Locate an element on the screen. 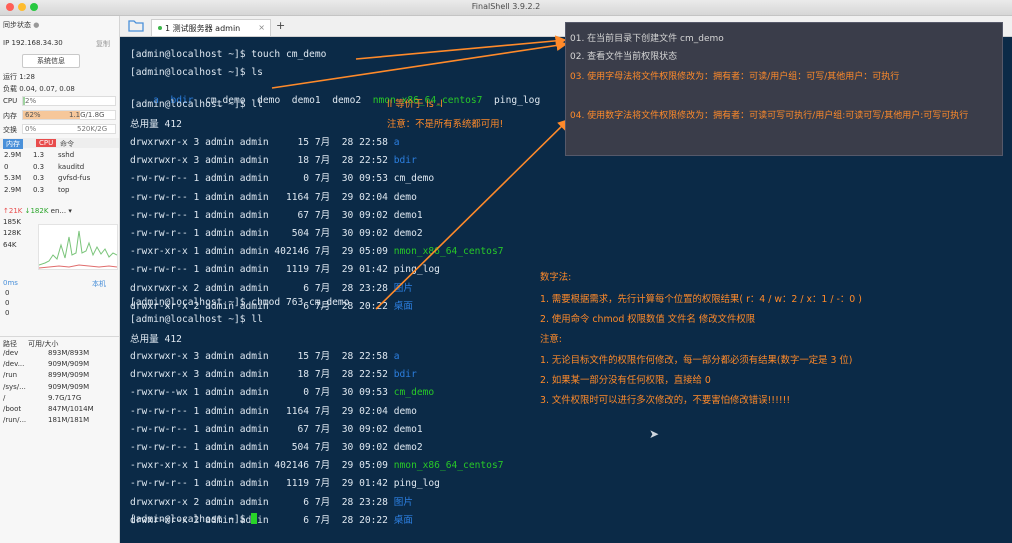  note-attention-title: 注意: is located at coordinates (551, 339).